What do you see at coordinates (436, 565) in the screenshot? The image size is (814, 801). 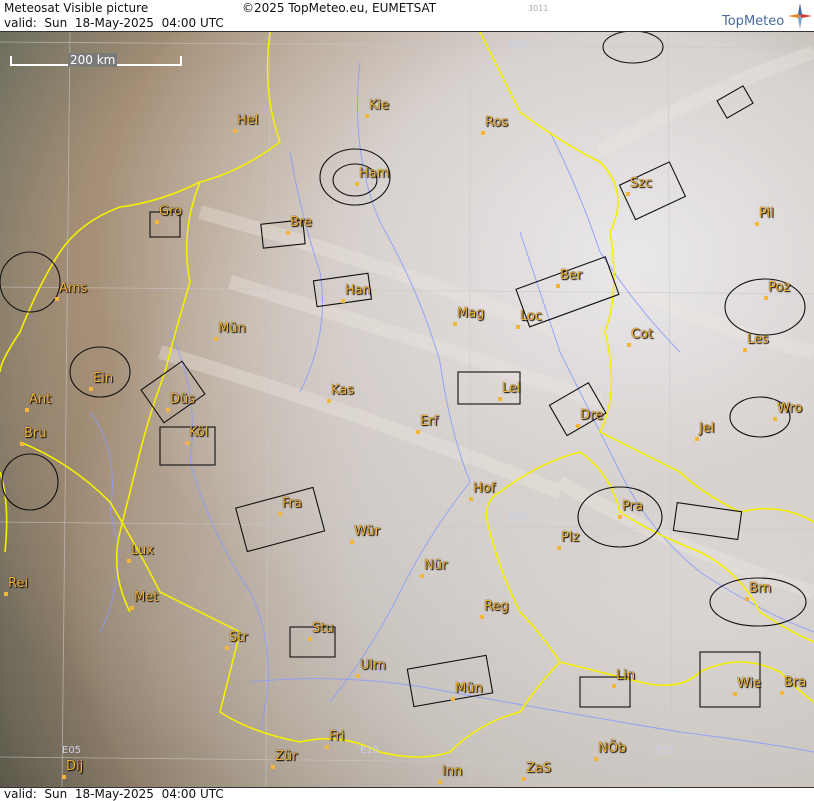 I see `city-label: Nür` at bounding box center [436, 565].